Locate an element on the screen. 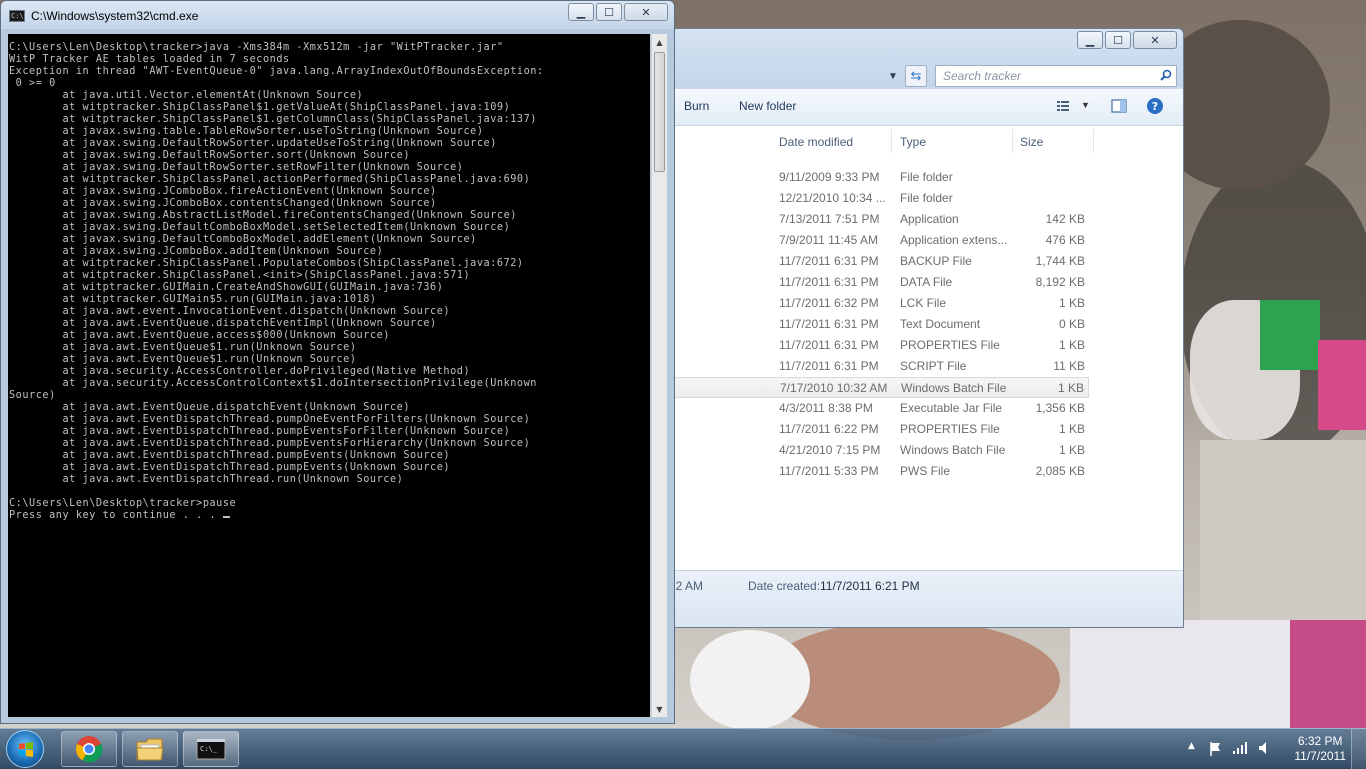 Image resolution: width=1366 pixels, height=769 pixels. table-row: 11/7/2011 6:31 PM PROPERTIES File 1 KB is located at coordinates (879, 345).